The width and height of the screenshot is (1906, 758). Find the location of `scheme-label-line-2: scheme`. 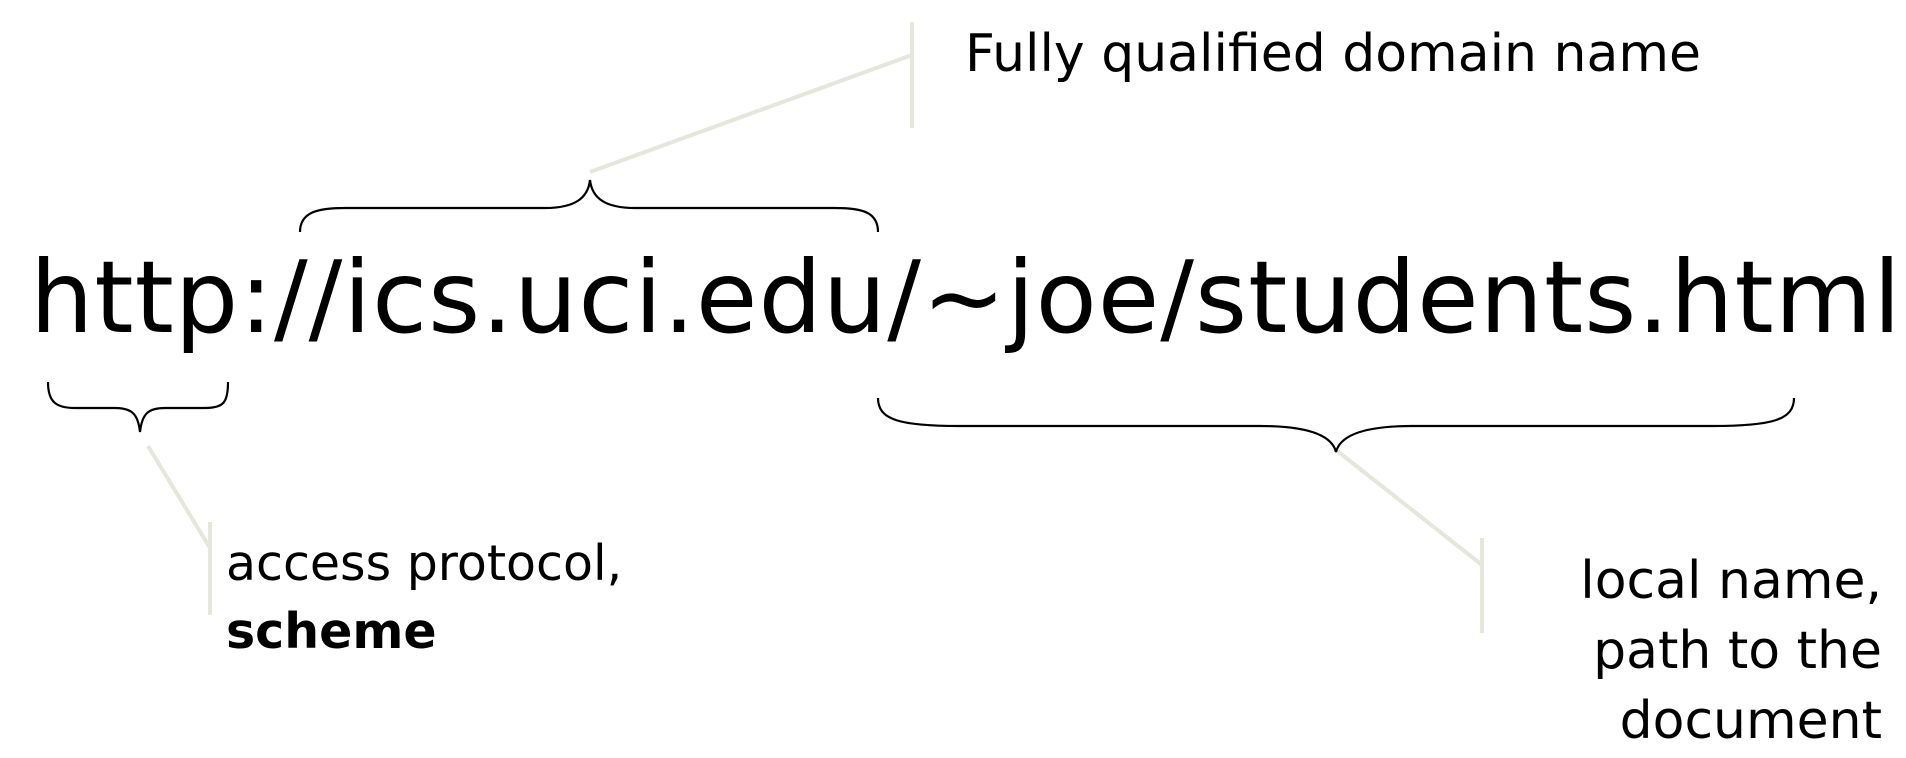

scheme-label-line-2: scheme is located at coordinates (331, 631).